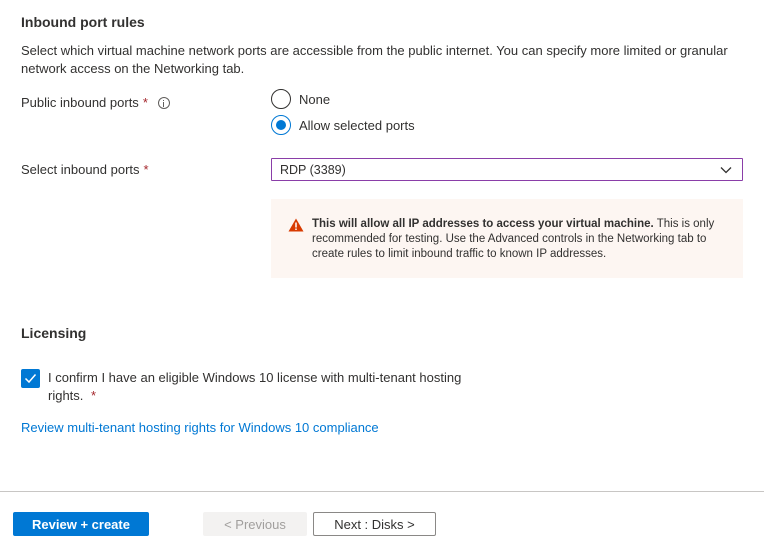 The image size is (764, 551). I want to click on radio-allow-selected-circle, so click(281, 125).